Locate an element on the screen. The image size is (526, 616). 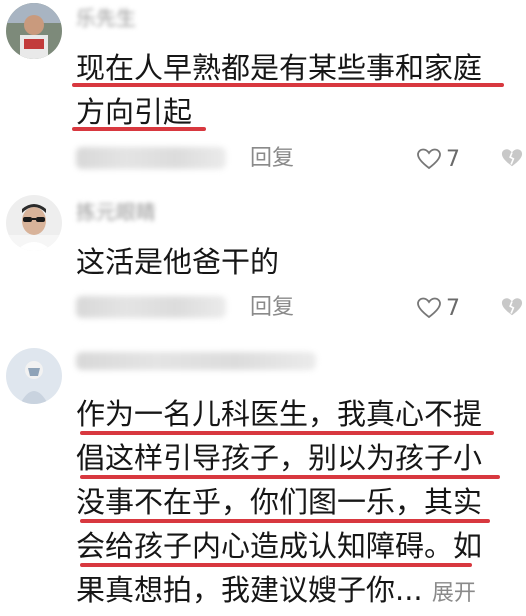
comment-line: 倡这样引导孩子，别以为孩子小 is located at coordinates (279, 458).